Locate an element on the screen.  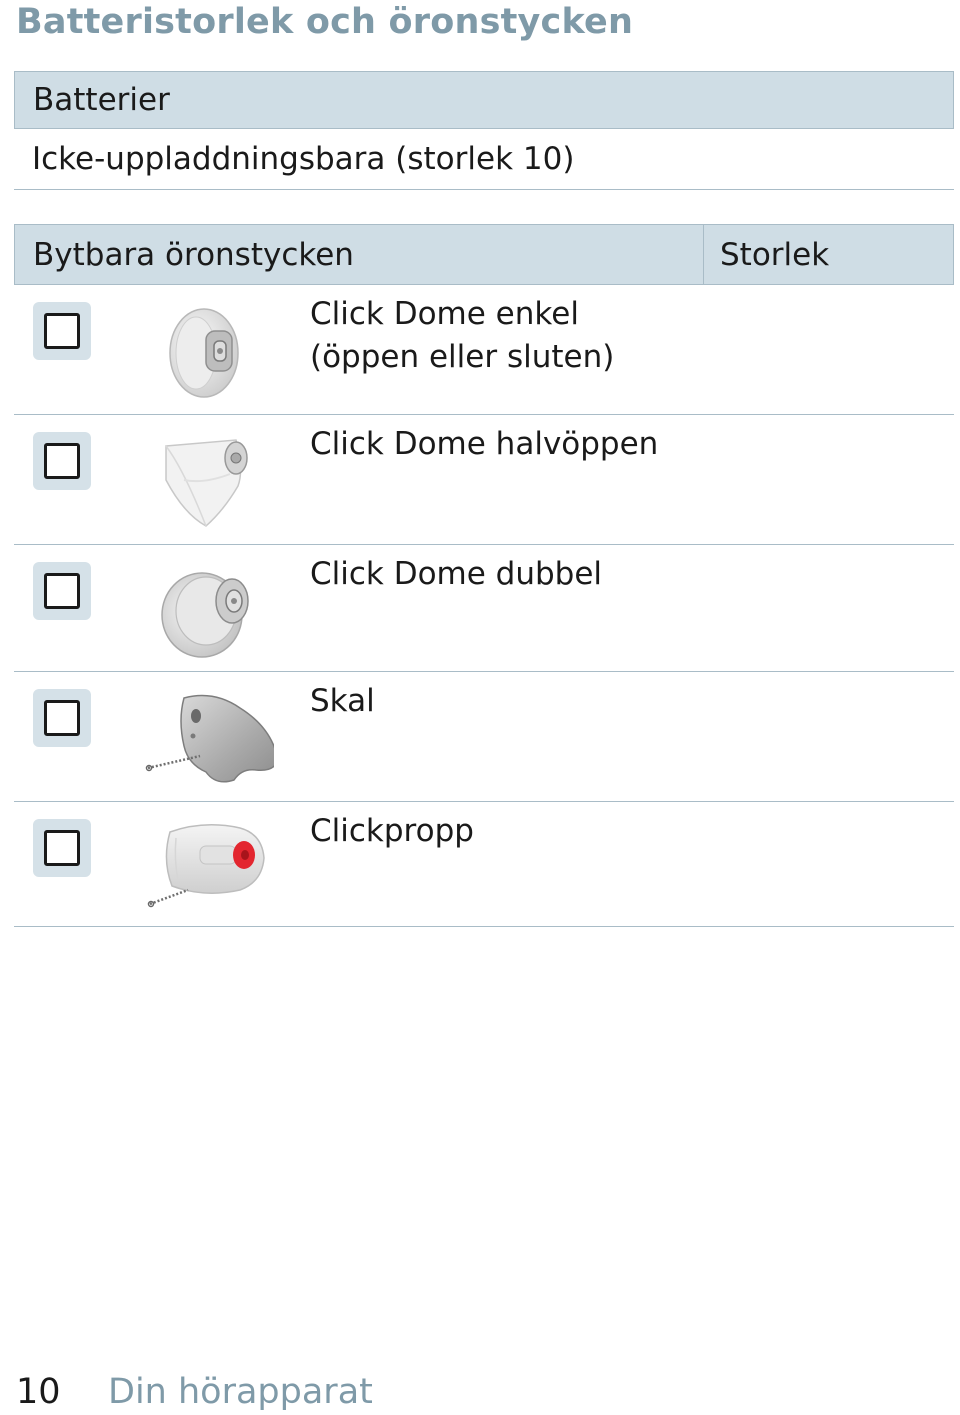
click-plug-label: Clickpropp is located at coordinates (392, 831).